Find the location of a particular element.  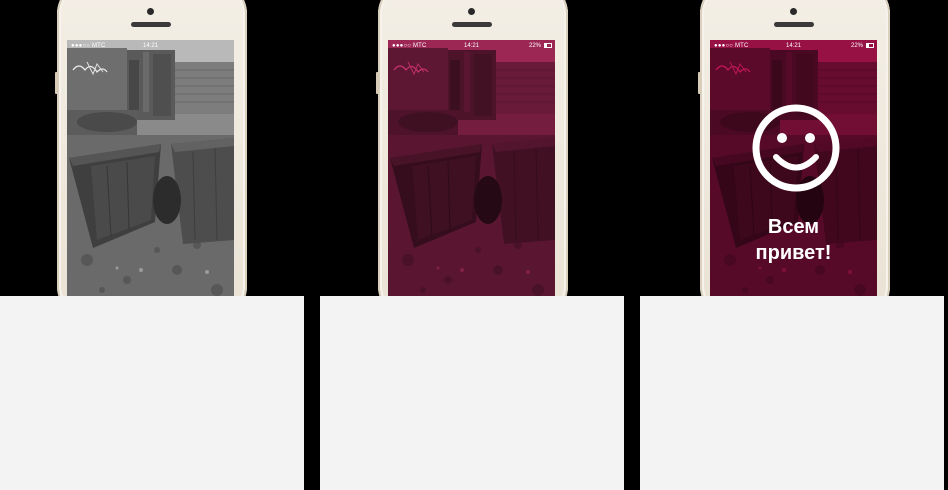

color-tint-overlay is located at coordinates (471, 171).